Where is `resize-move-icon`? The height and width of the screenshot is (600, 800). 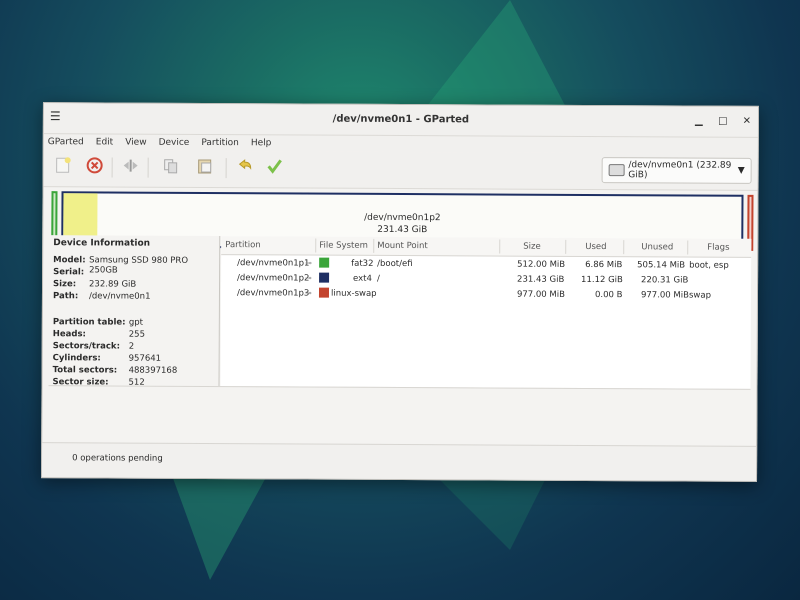
resize-move-icon is located at coordinates (131, 168).